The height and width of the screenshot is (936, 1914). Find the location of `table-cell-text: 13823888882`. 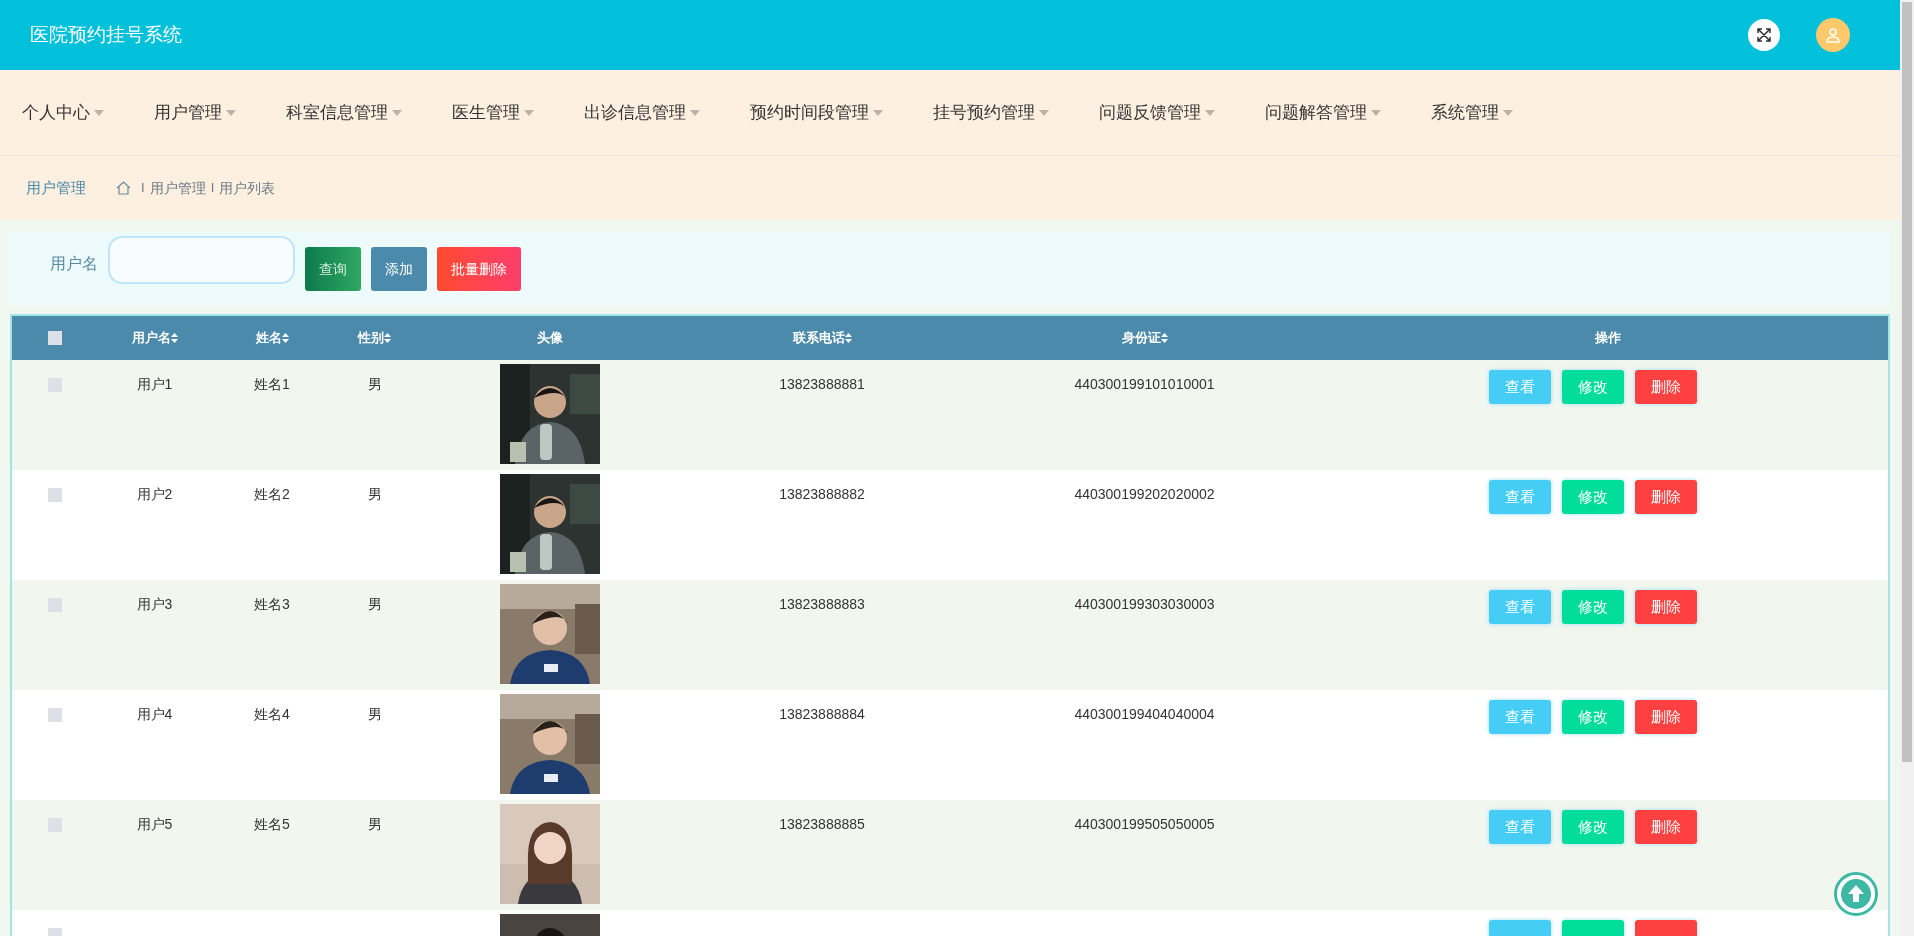

table-cell-text: 13823888882 is located at coordinates (822, 494).